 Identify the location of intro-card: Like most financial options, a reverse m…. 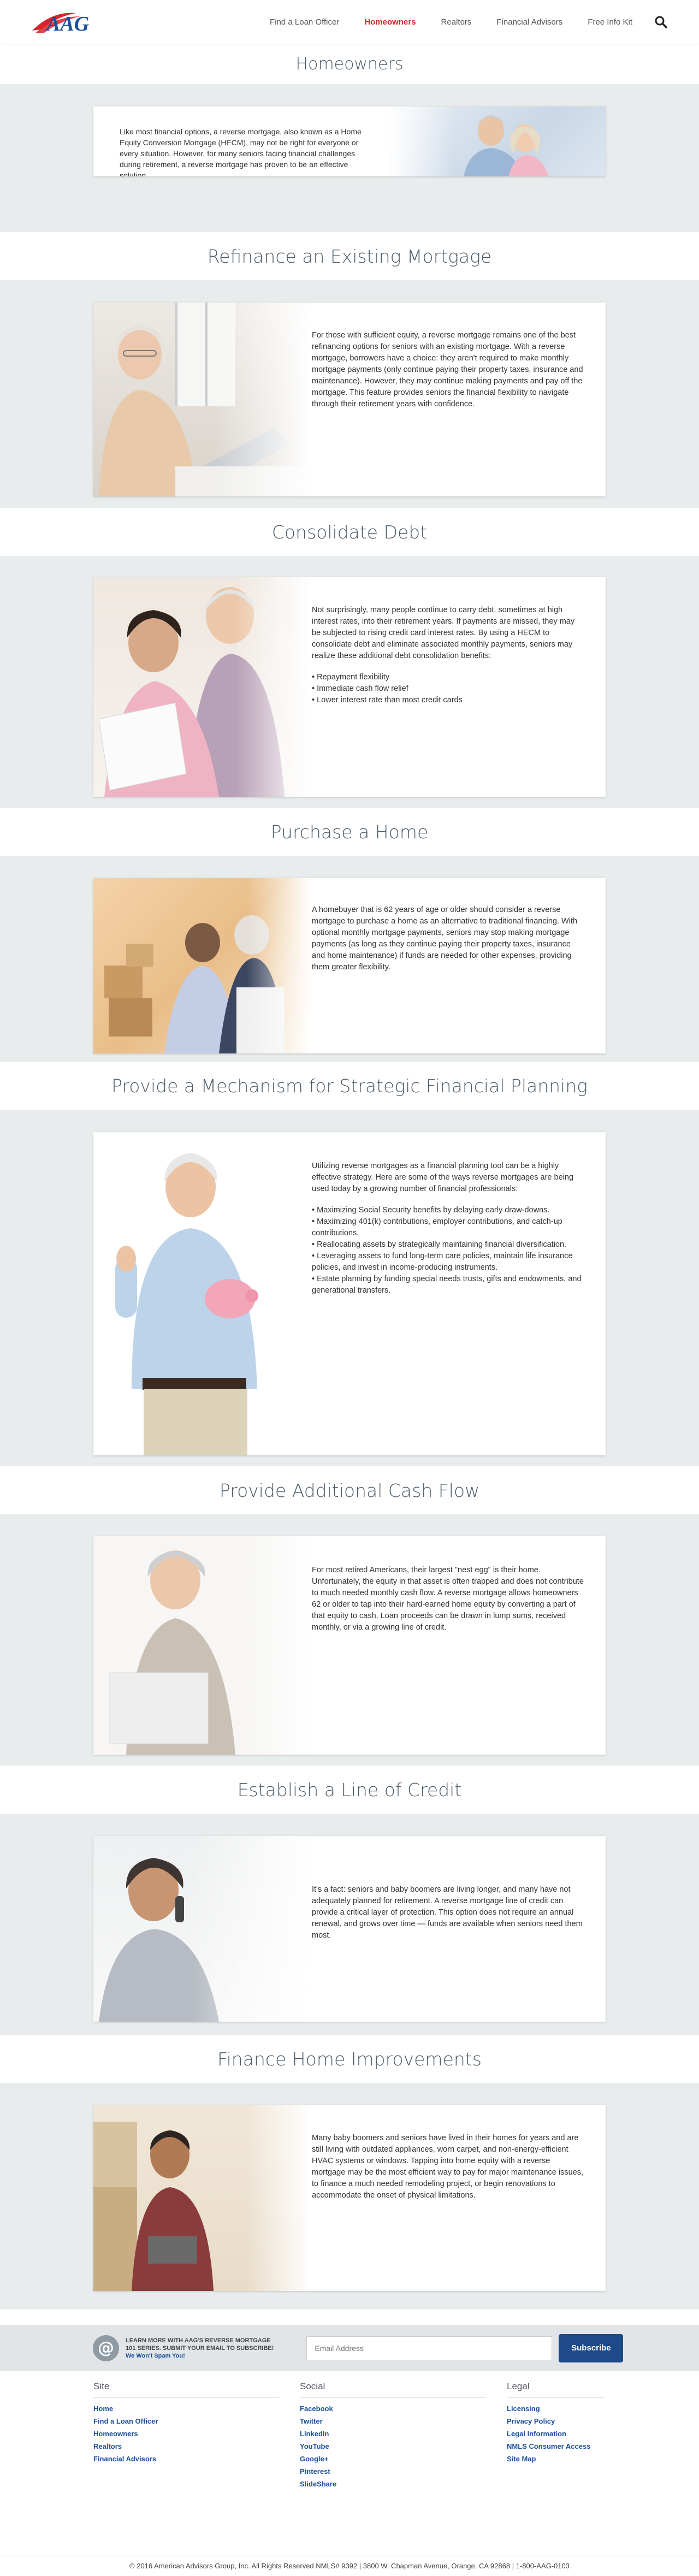
(349, 141).